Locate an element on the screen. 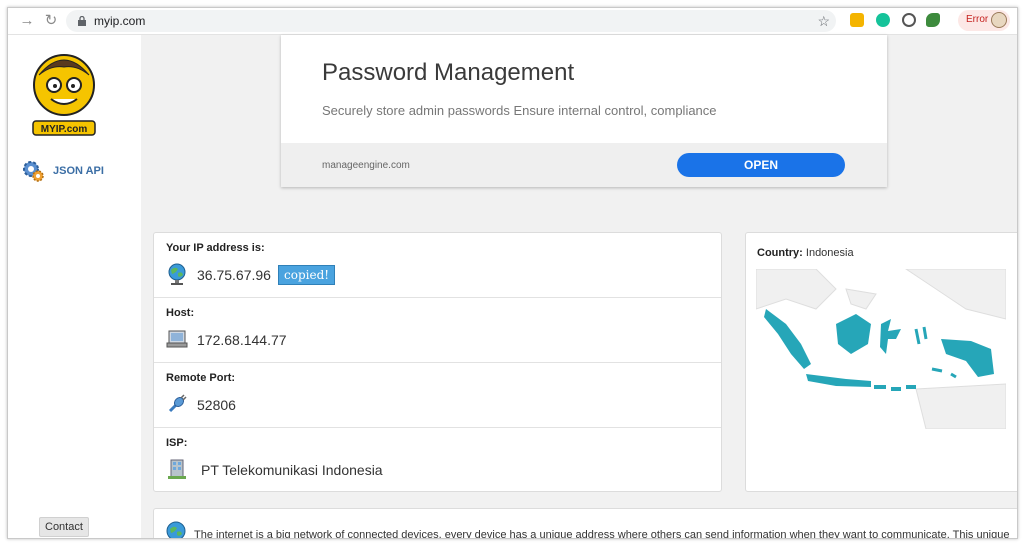 Image resolution: width=1024 pixels, height=544 pixels. country-map is located at coordinates (881, 349).